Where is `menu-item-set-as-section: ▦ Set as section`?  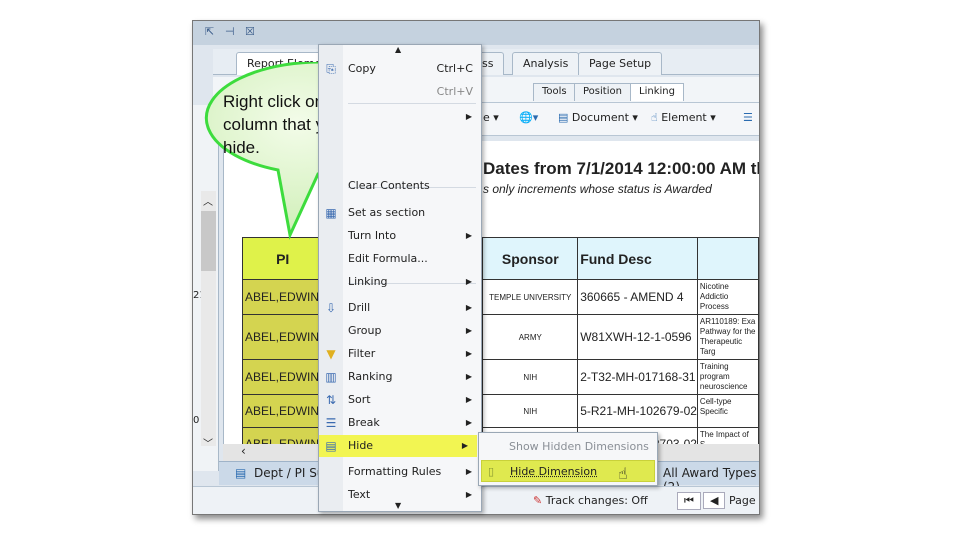 menu-item-set-as-section: ▦ Set as section is located at coordinates (400, 213).